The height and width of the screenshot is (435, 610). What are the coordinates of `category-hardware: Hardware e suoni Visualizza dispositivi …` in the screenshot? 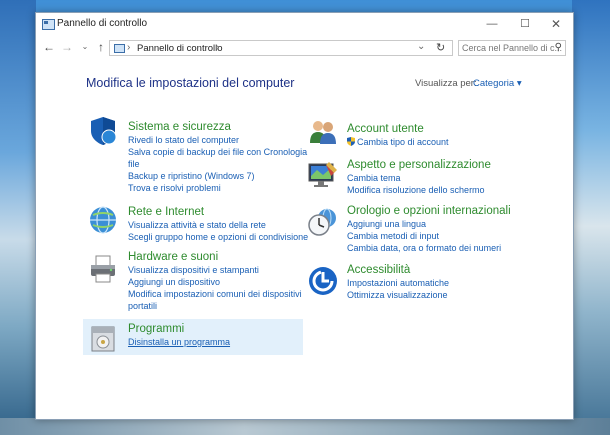 It's located at (215, 281).